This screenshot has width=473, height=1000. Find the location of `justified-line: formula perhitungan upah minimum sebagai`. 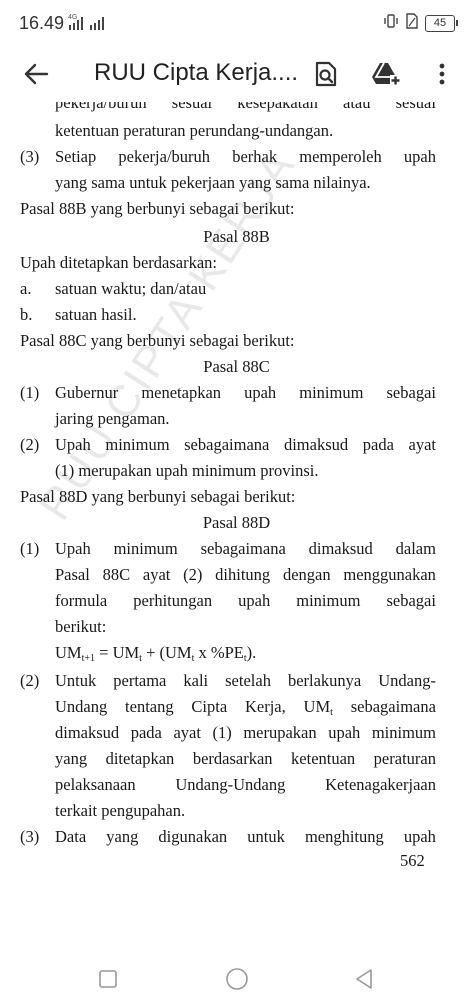

justified-line: formula perhitungan upah minimum sebagai is located at coordinates (245, 601).